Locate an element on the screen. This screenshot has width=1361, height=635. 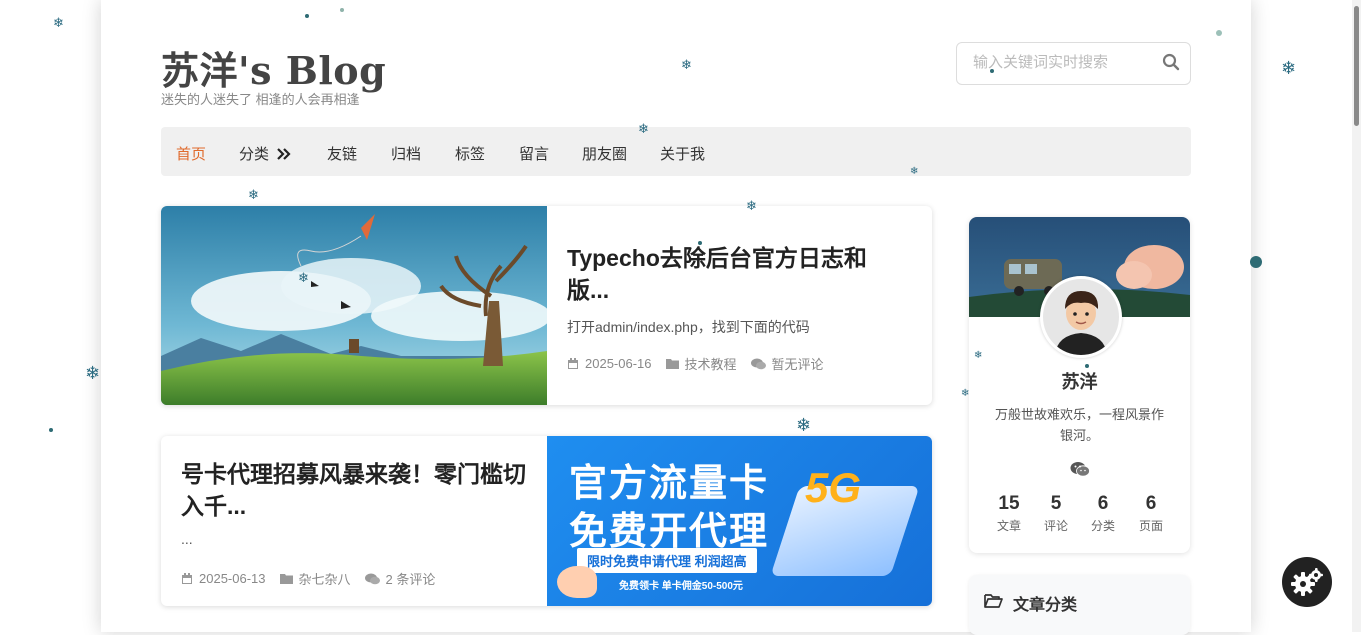
stat-number: 5 is located at coordinates (1056, 503).